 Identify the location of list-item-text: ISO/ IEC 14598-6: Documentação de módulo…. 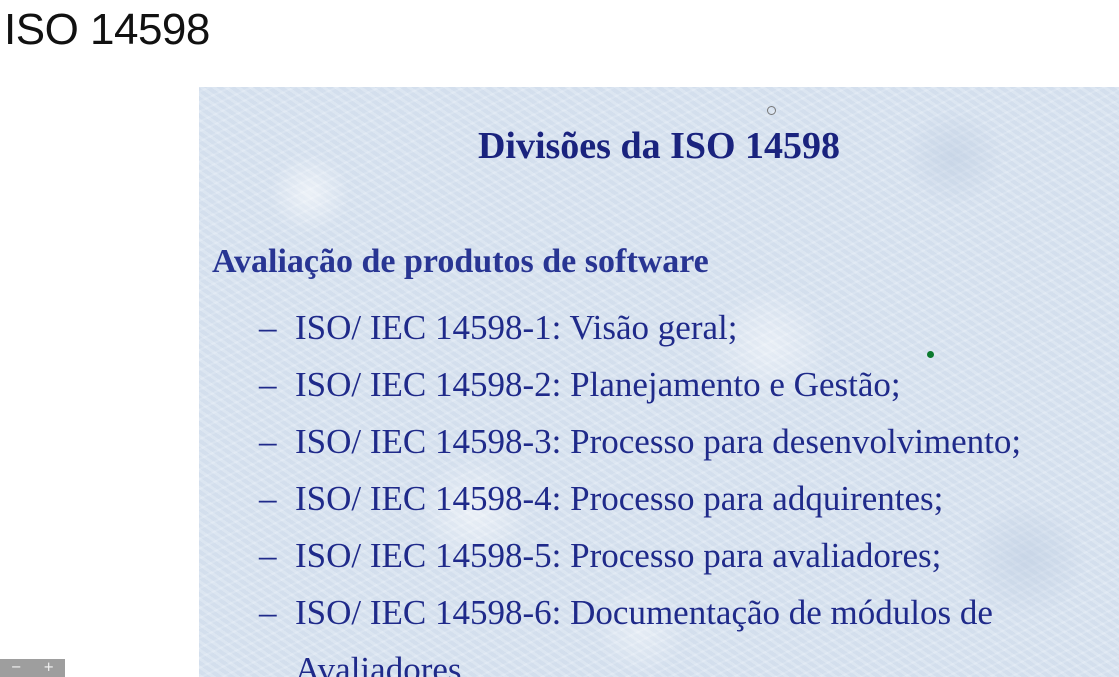
(644, 612).